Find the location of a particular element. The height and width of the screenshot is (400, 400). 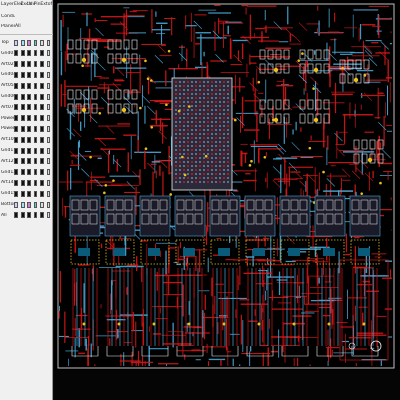

layer-row: Art10 is located at coordinates (27, 139).